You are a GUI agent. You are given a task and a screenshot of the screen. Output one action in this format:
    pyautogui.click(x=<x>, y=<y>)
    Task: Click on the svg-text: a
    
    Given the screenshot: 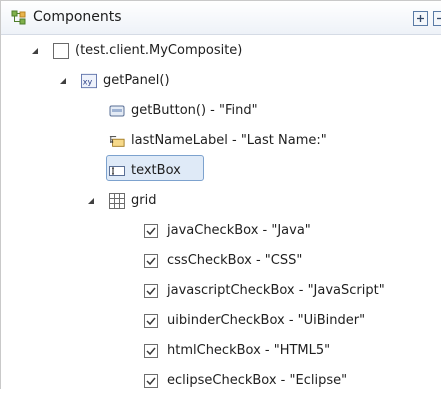 What is the action you would take?
    pyautogui.click(x=112, y=141)
    